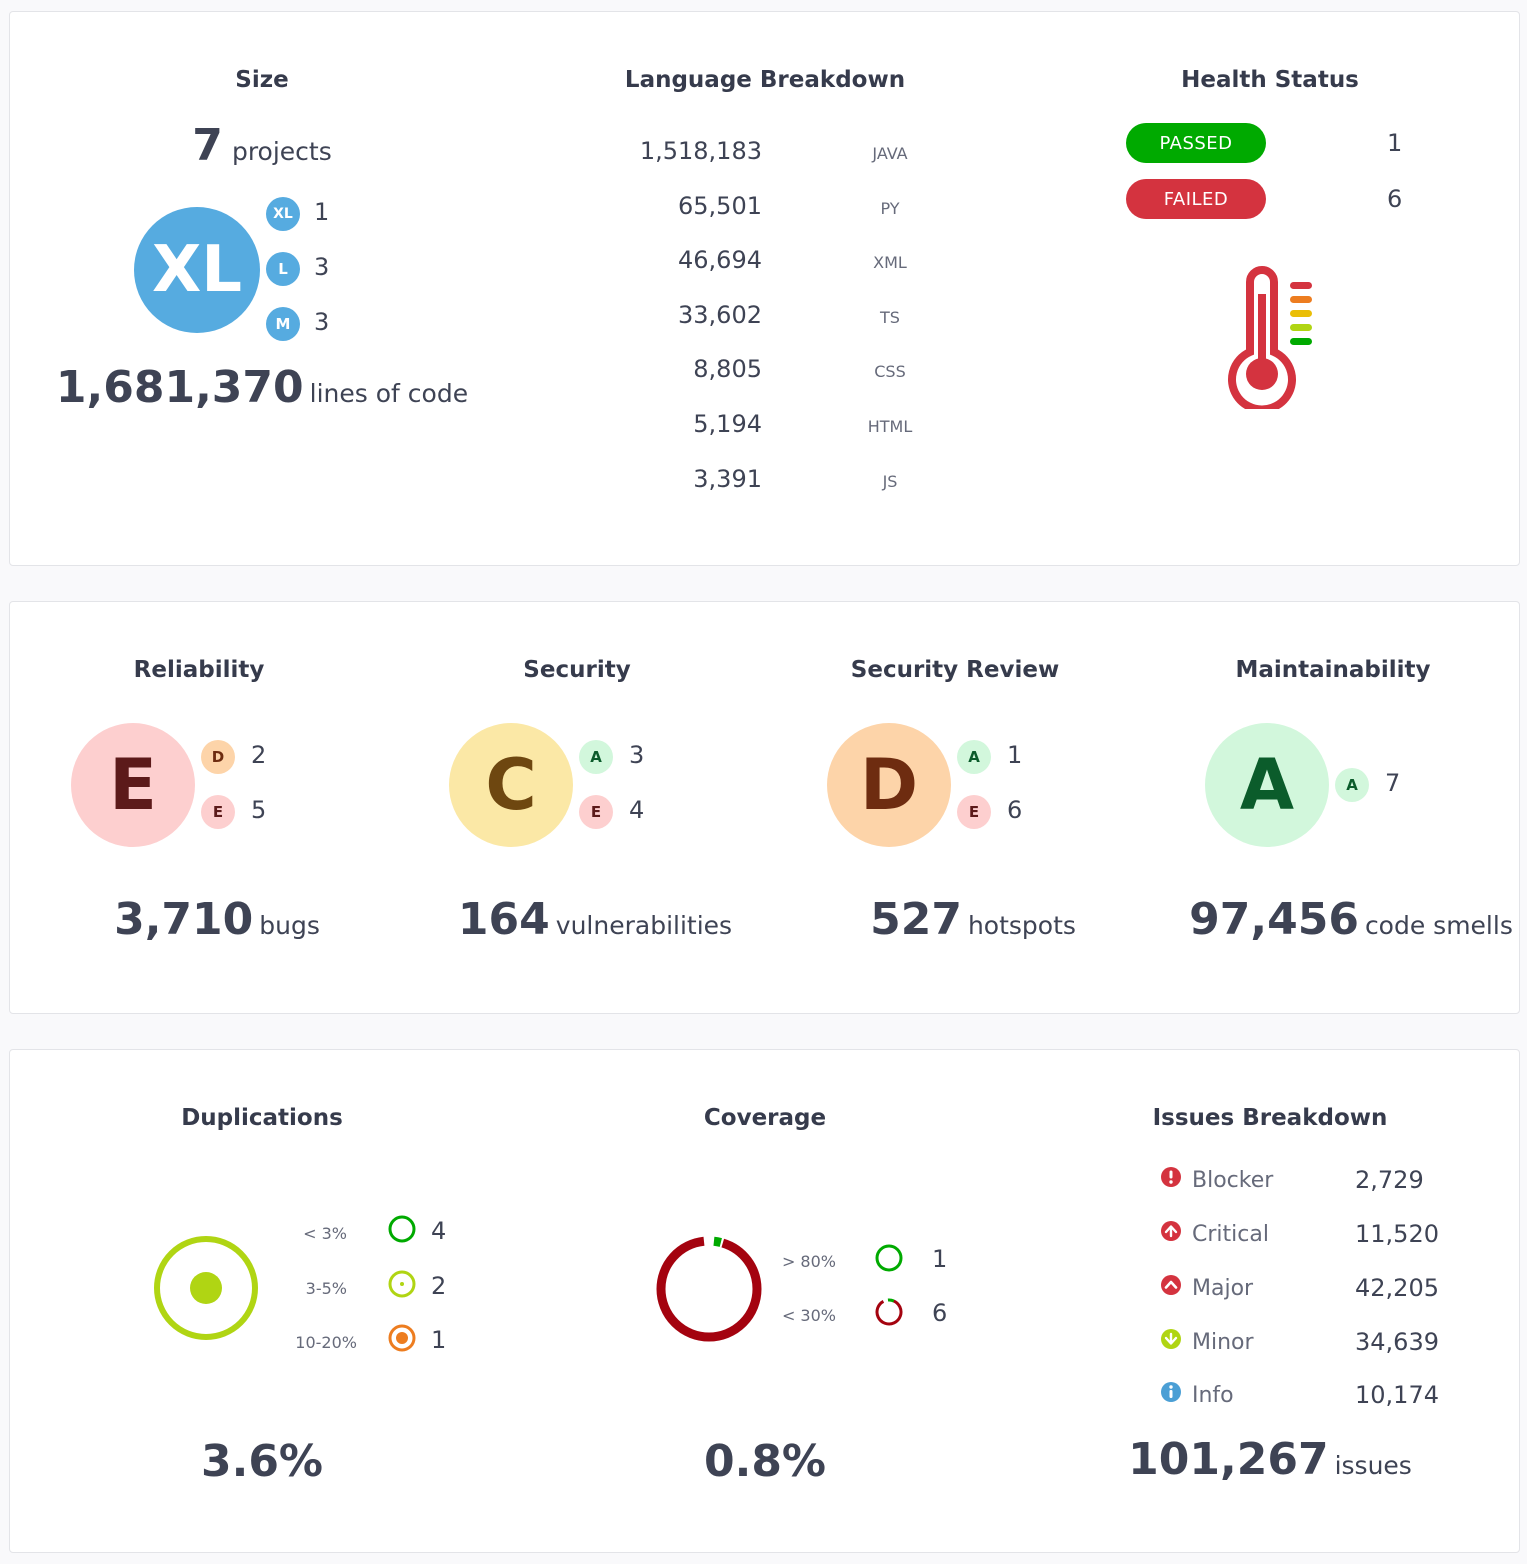 The height and width of the screenshot is (1564, 1527). Describe the element at coordinates (1171, 1231) in the screenshot. I see `critical-icon` at that location.